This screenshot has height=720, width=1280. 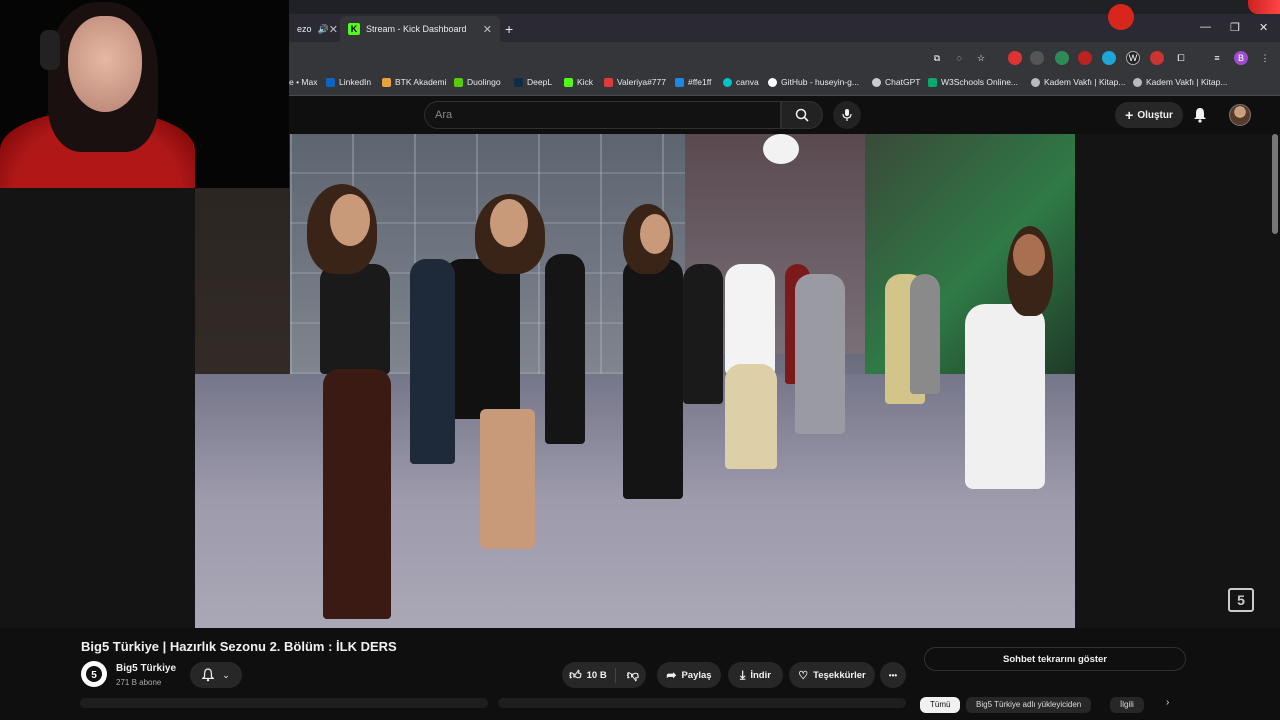 I want to click on kick-logo-icon: K, so click(x=354, y=29).